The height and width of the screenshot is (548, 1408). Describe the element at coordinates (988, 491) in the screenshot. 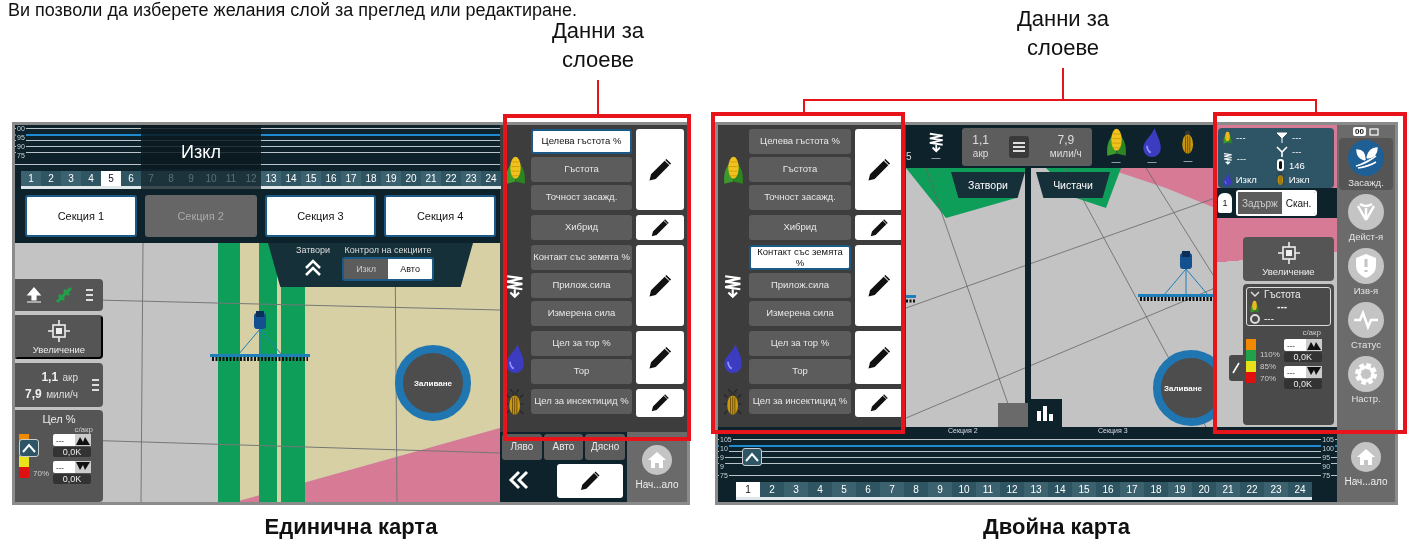

I see `row-tab: 11` at that location.